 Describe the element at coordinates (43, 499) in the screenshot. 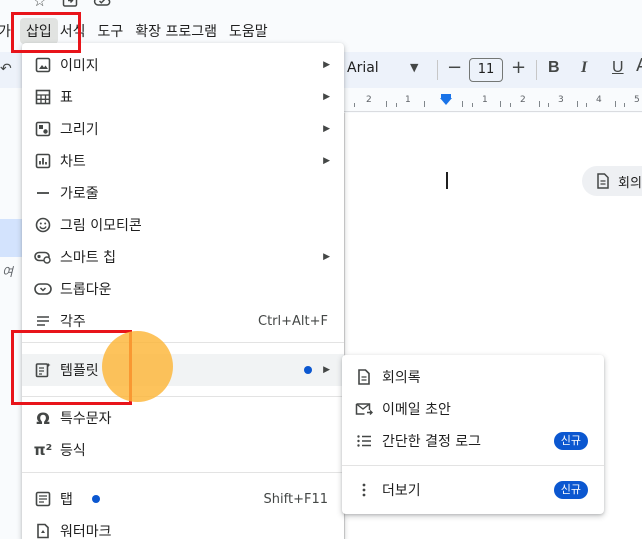

I see `tab-icon` at that location.